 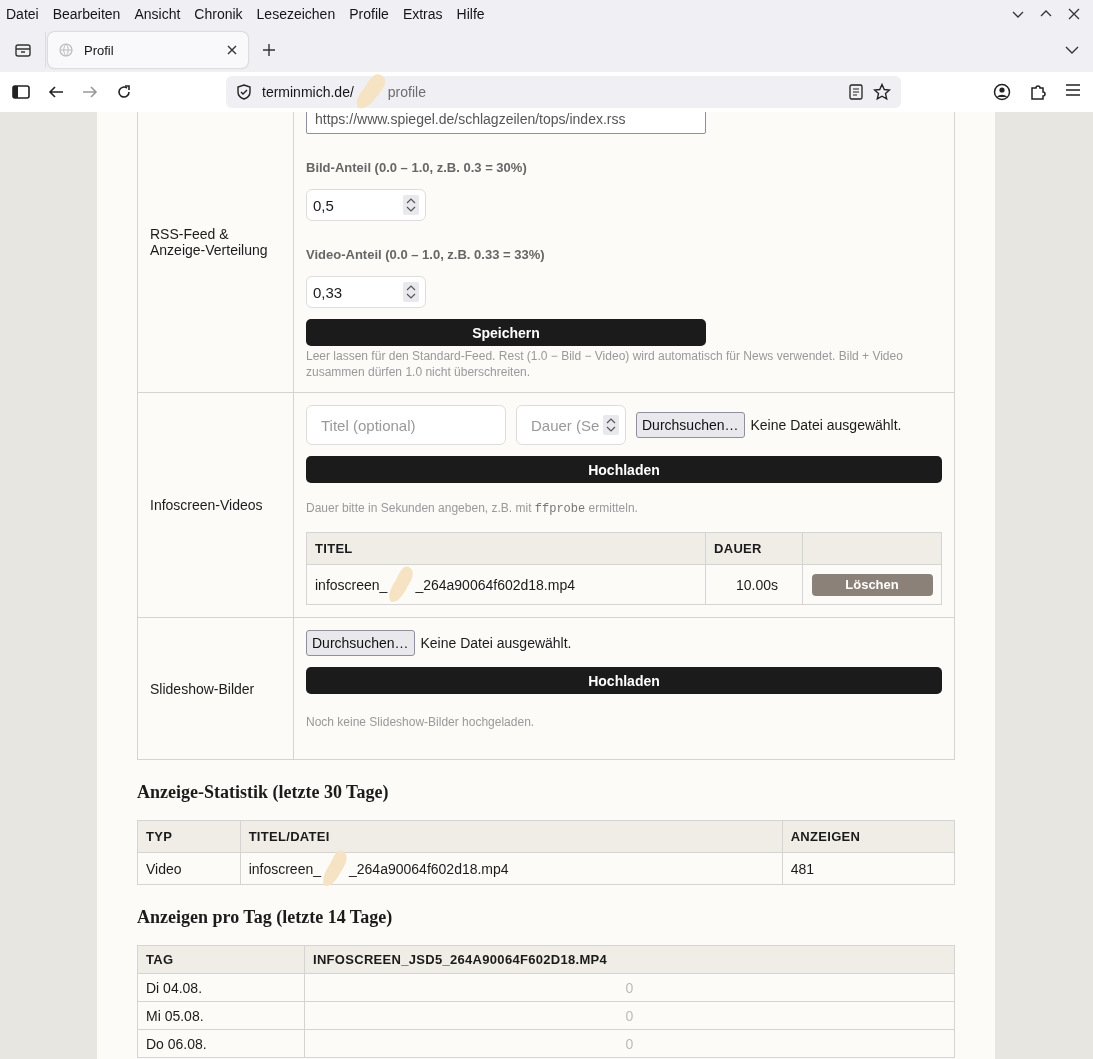 I want to click on setting-label: Slideshow-Bilder, so click(x=202, y=688).